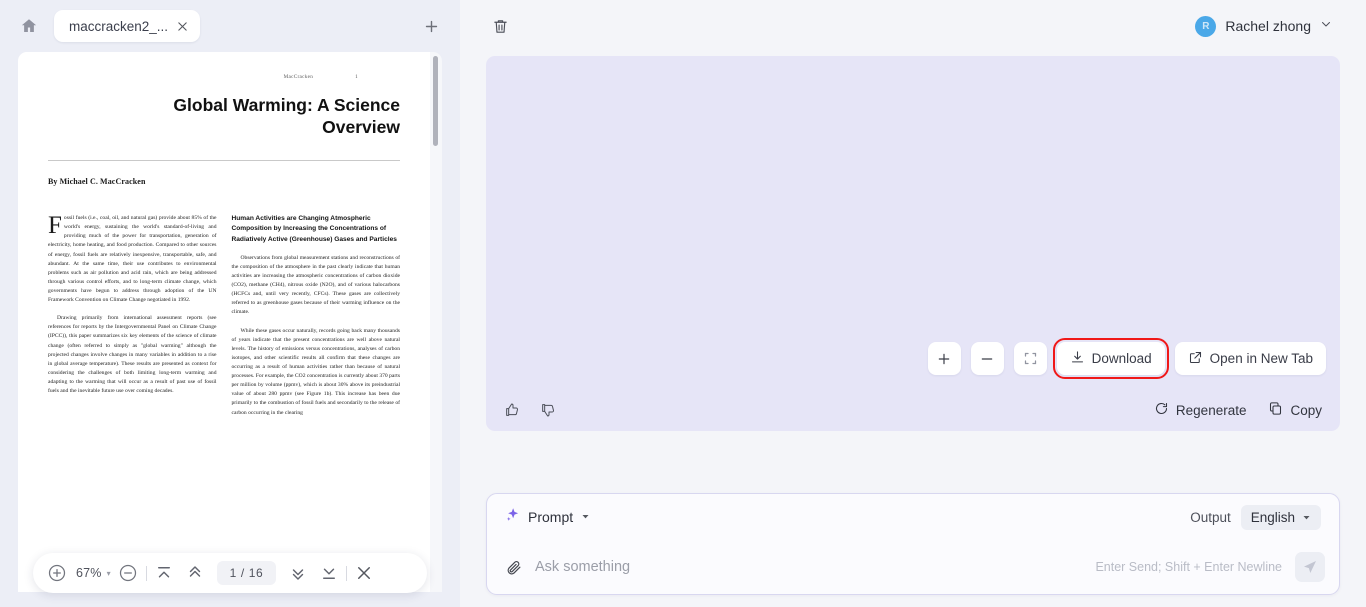 This screenshot has width=1366, height=607. I want to click on first-page-icon, so click(164, 573).